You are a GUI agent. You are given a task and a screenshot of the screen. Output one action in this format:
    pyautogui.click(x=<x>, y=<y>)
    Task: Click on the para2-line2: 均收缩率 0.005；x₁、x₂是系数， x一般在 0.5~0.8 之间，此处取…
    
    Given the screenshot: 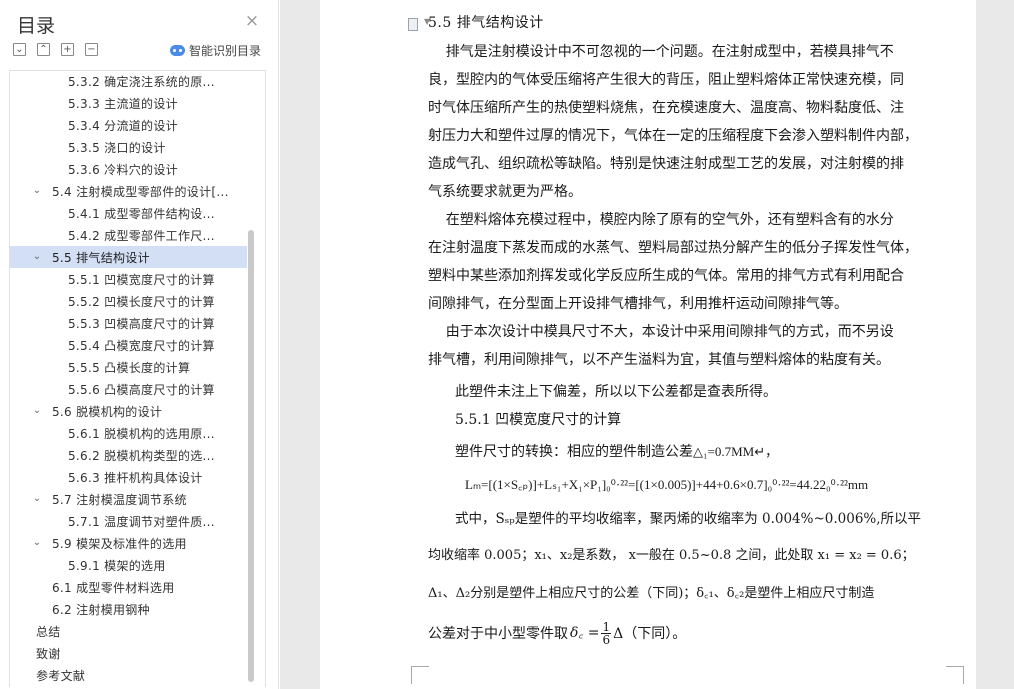 What is the action you would take?
    pyautogui.click(x=671, y=555)
    